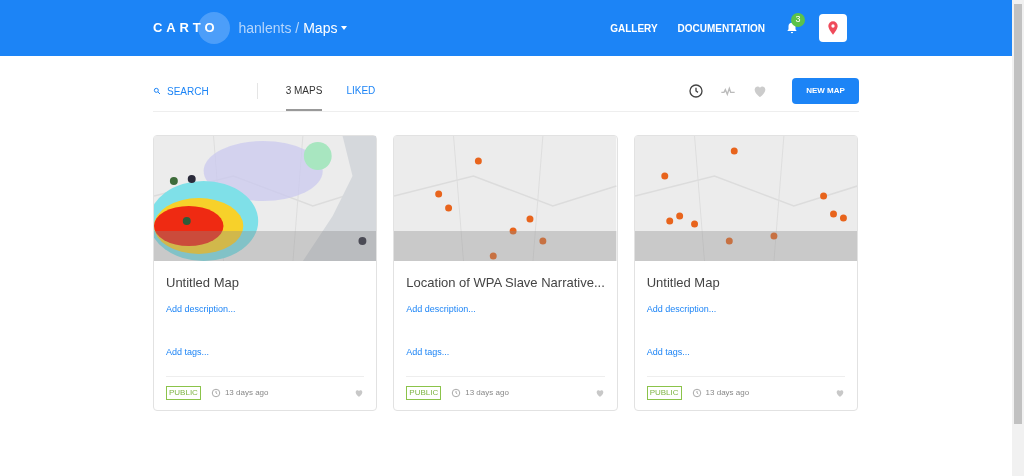  Describe the element at coordinates (269, 28) in the screenshot. I see `username: hanlents /` at that location.